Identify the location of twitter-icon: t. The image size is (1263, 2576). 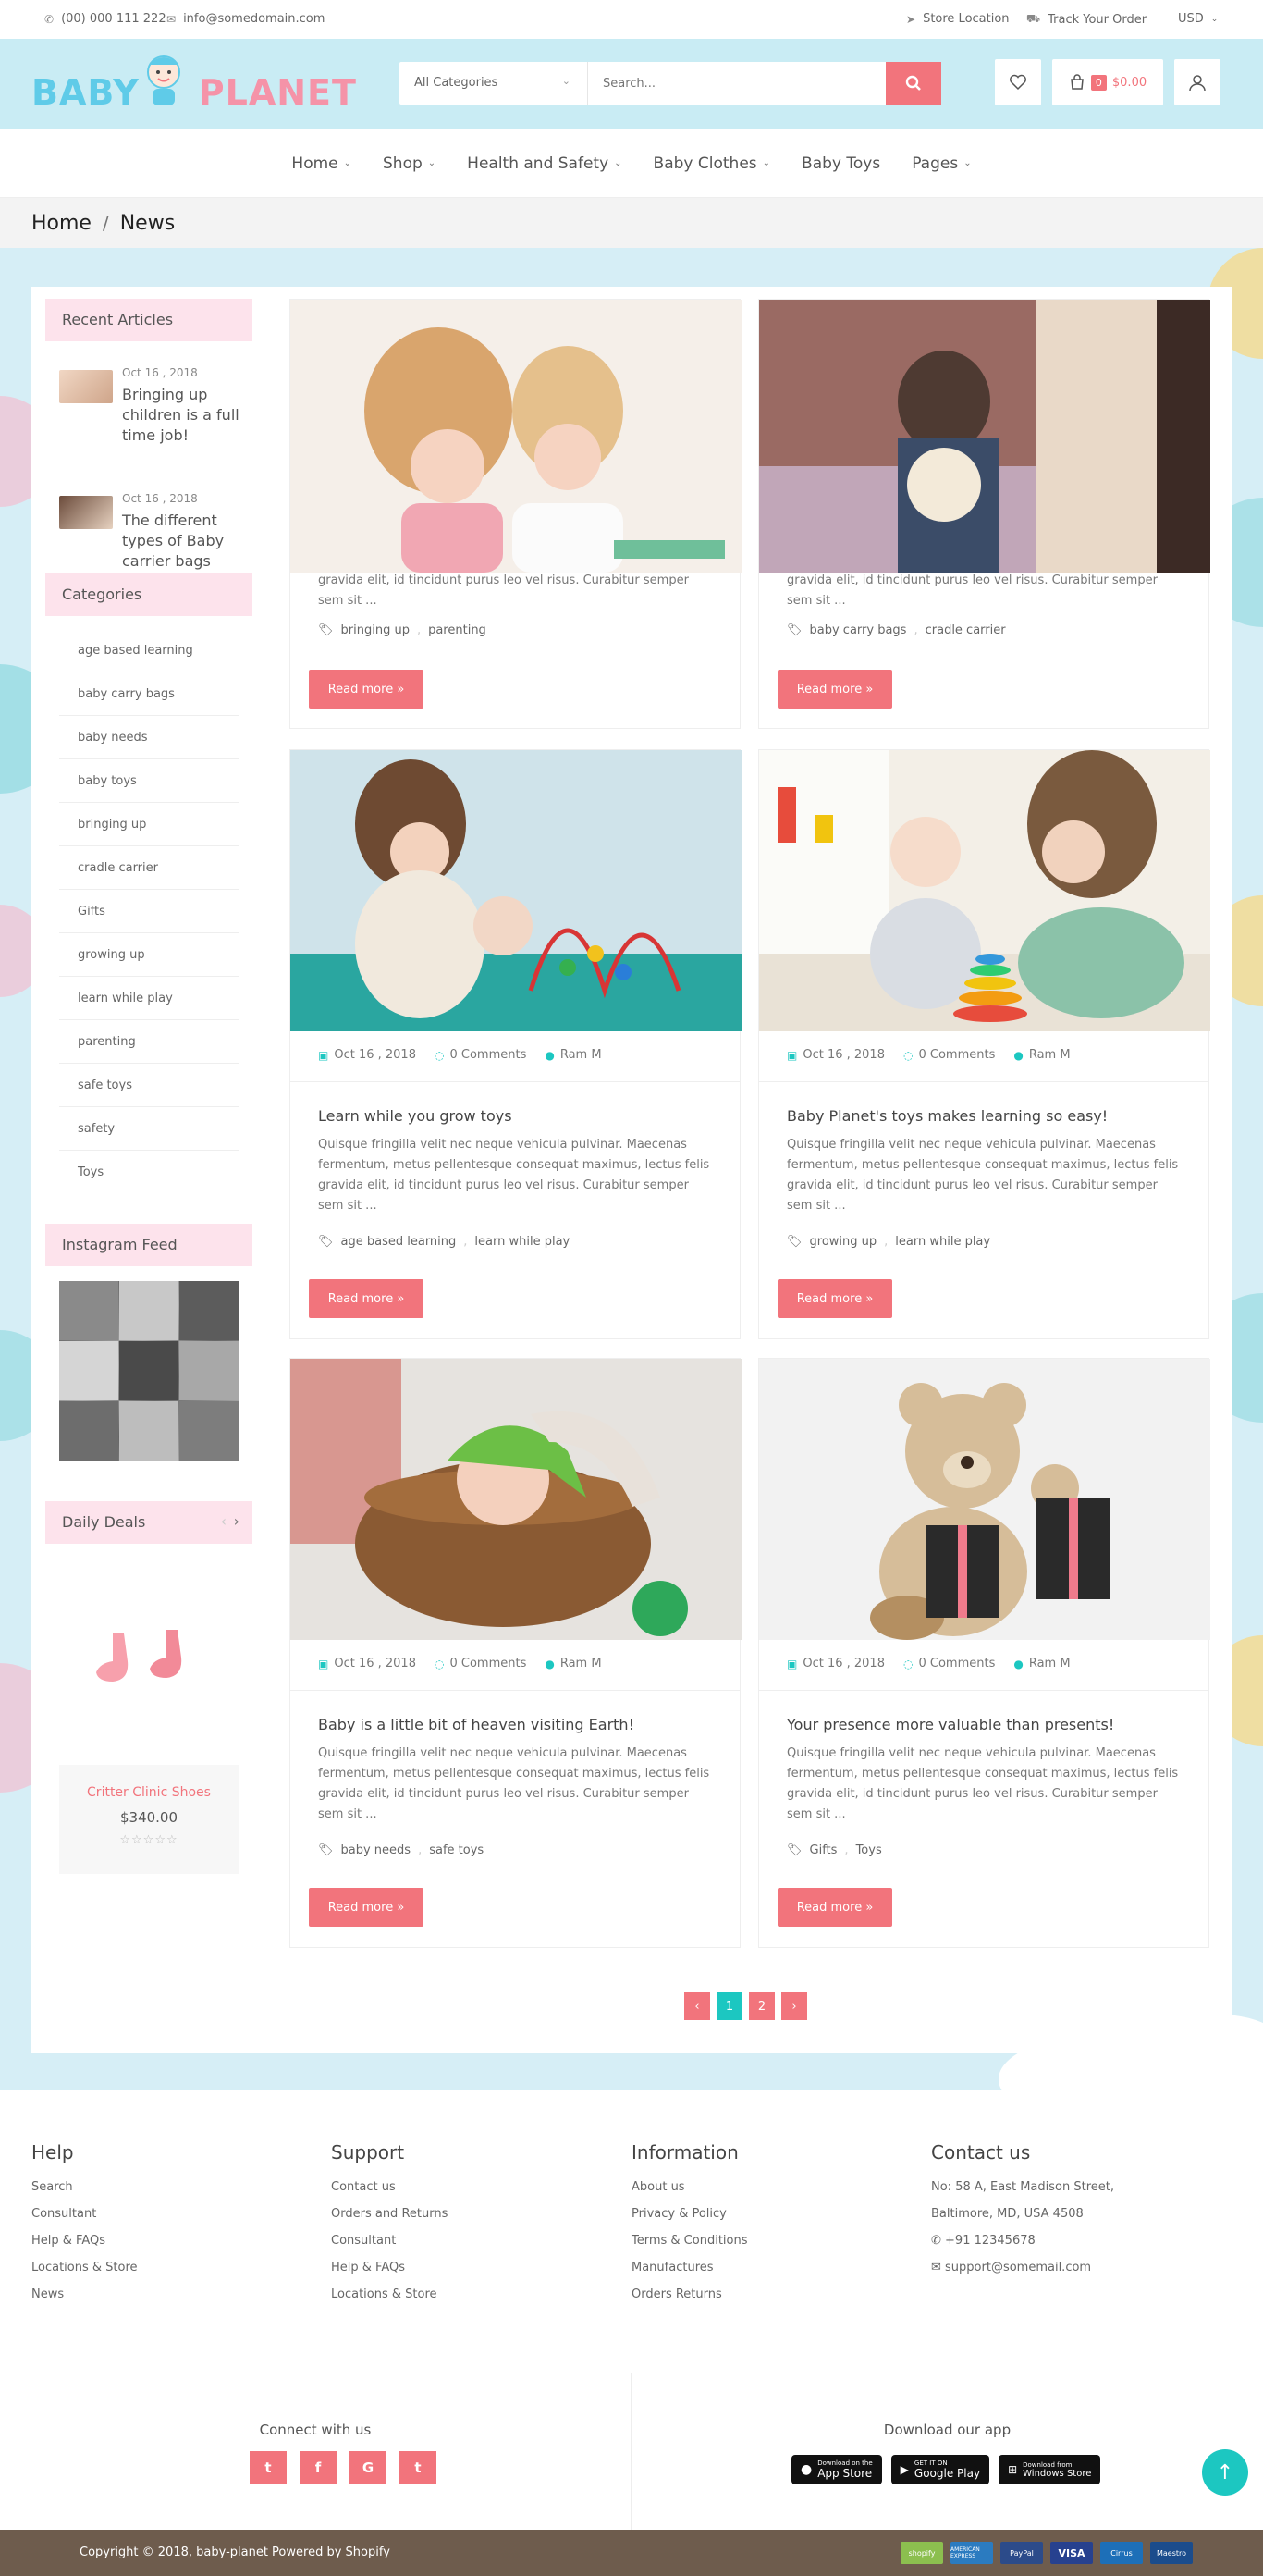
(268, 2467).